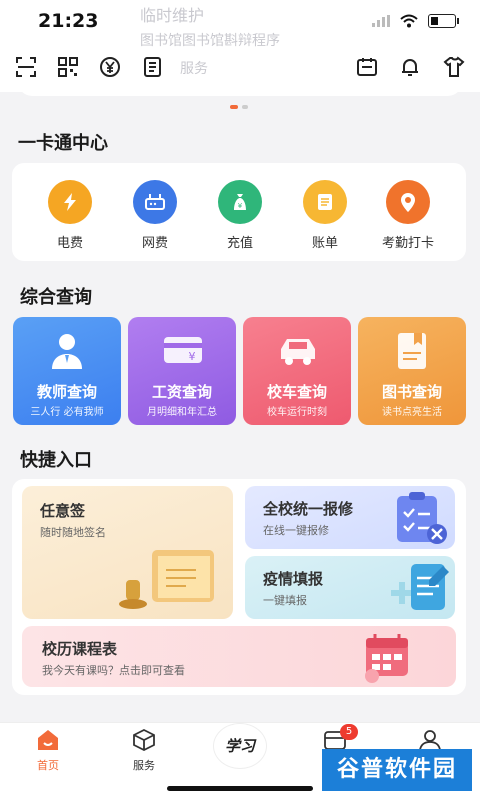  Describe the element at coordinates (349, 732) in the screenshot. I see `message-badge: 5` at that location.